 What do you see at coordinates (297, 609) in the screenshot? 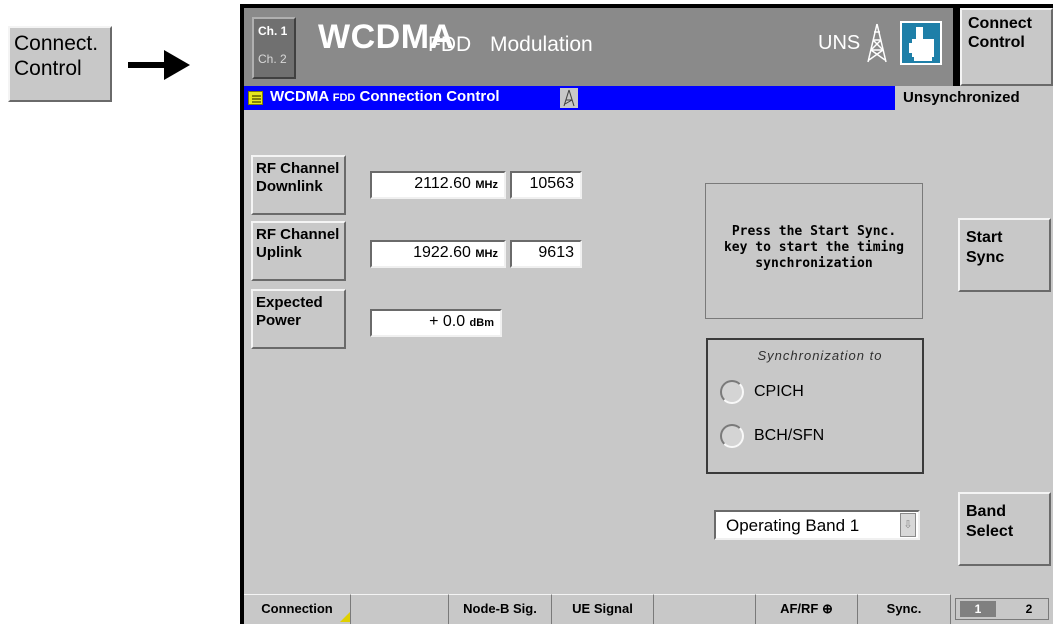
I see `softkey-connection: Connection` at bounding box center [297, 609].